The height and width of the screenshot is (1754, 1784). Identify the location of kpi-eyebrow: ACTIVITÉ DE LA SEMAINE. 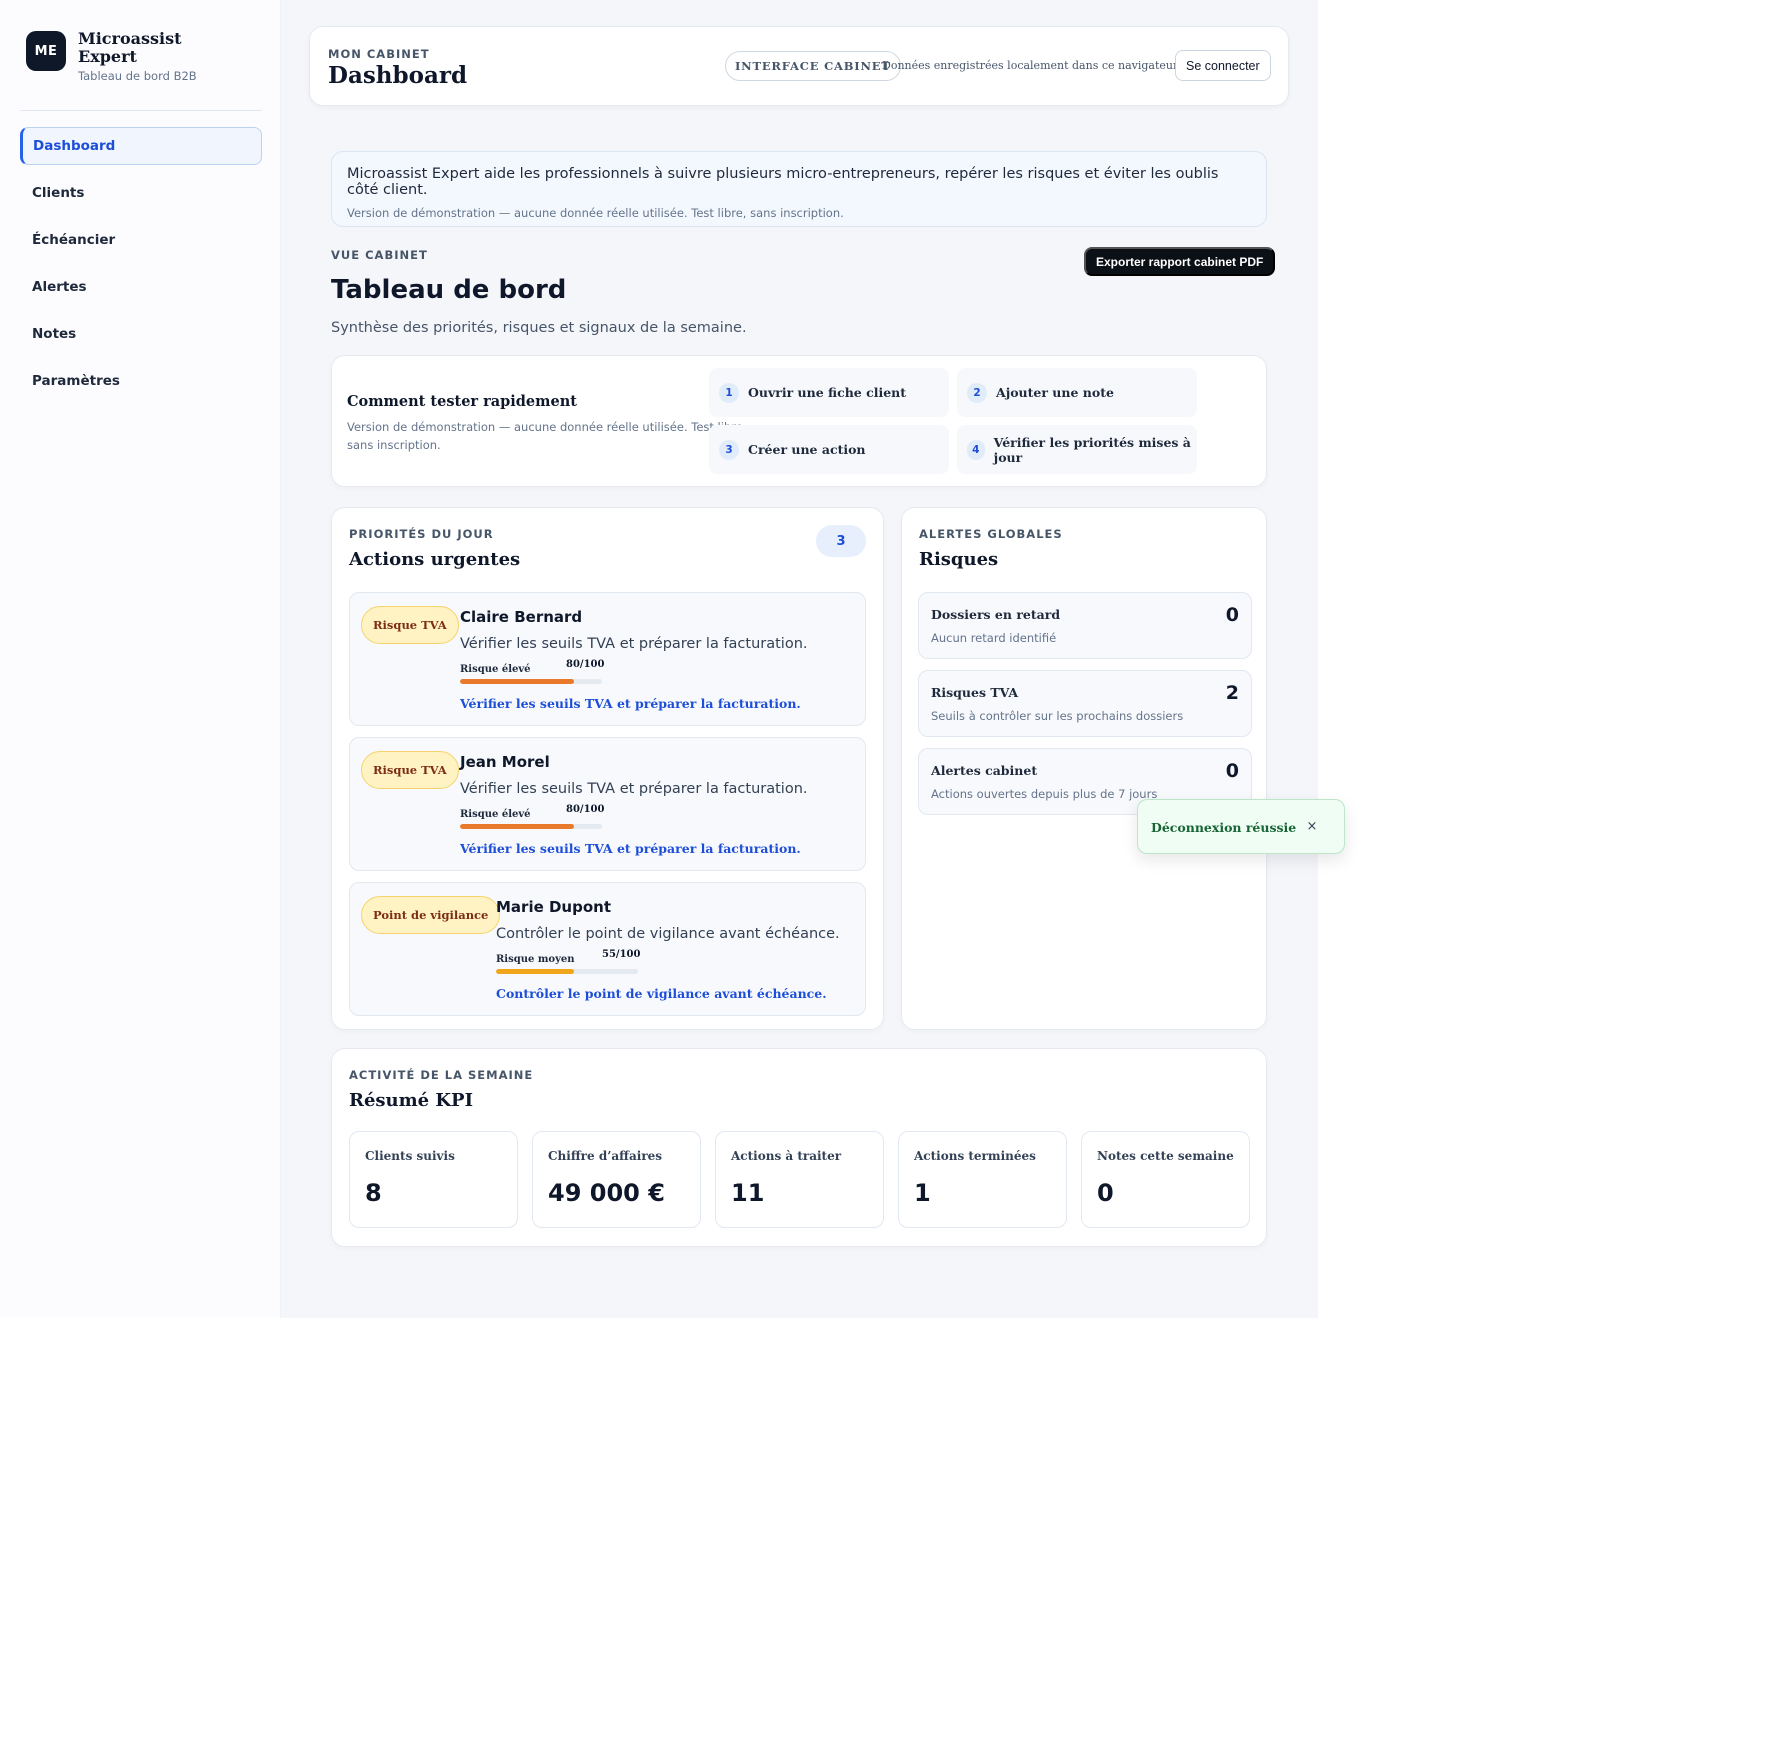
(441, 1075).